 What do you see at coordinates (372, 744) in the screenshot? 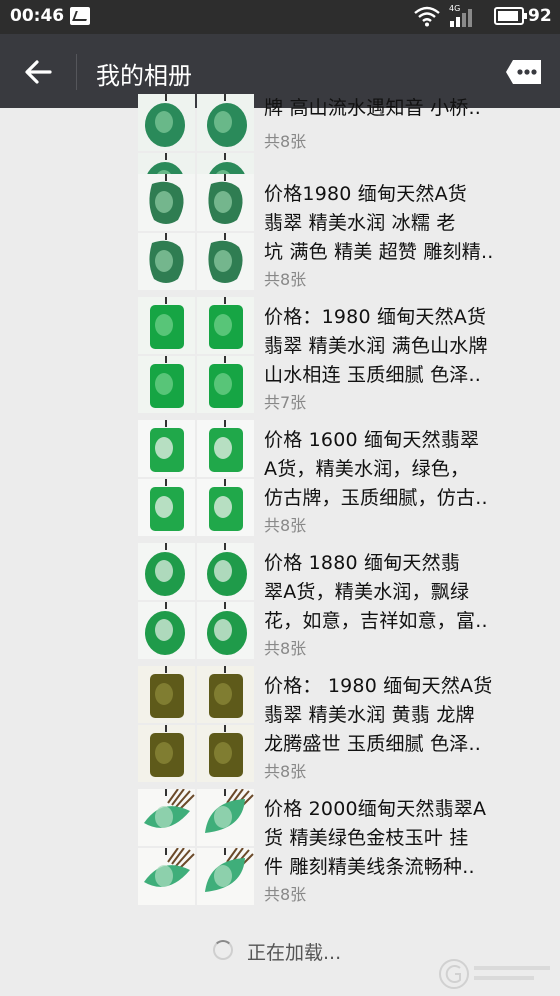
I see `album-description-line: 龙腾盛世 玉质细腻 色泽..` at bounding box center [372, 744].